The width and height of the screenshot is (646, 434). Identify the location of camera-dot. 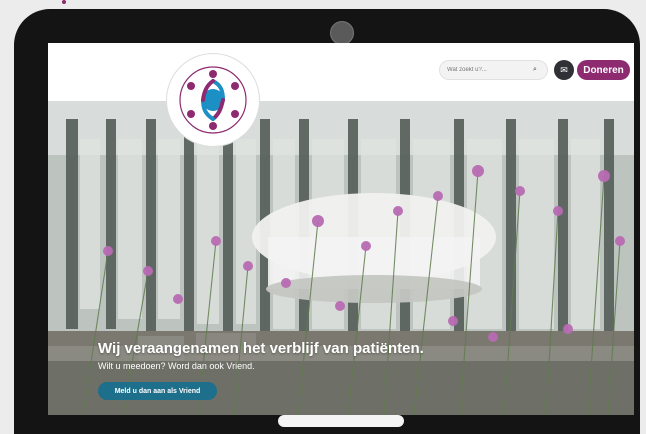
(342, 33).